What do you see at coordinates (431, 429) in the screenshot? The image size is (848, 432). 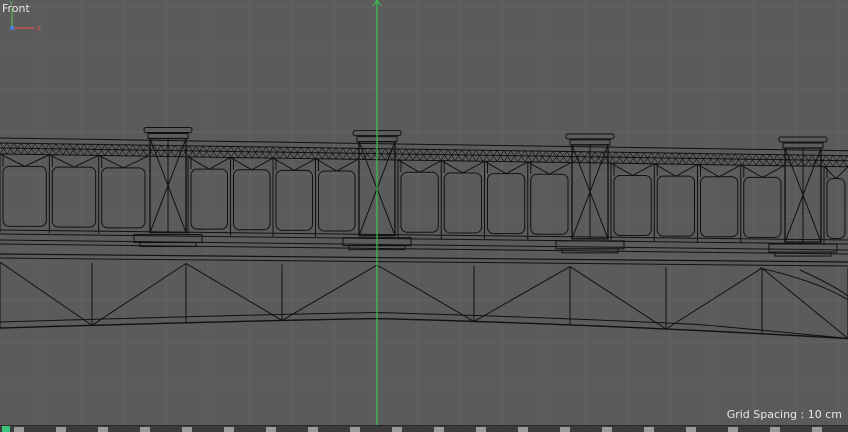 I see `ruler-ticks` at bounding box center [431, 429].